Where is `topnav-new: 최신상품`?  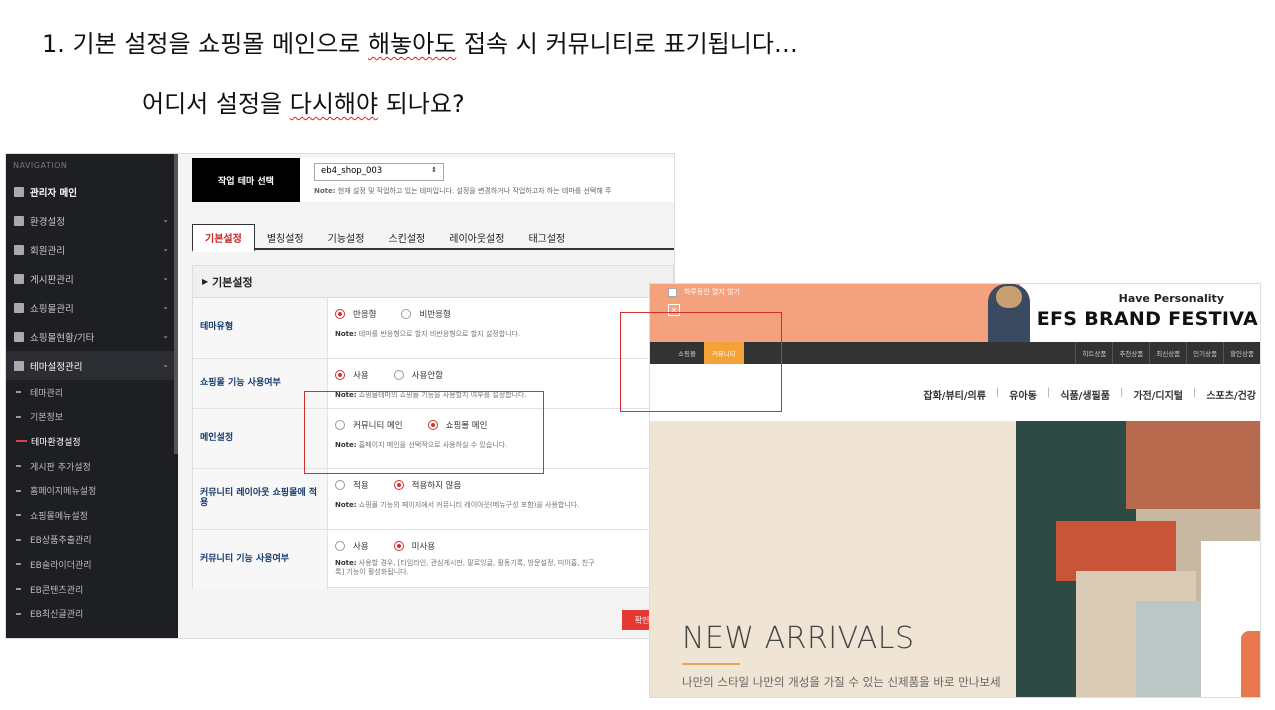
topnav-new: 최신상품 is located at coordinates (1167, 353).